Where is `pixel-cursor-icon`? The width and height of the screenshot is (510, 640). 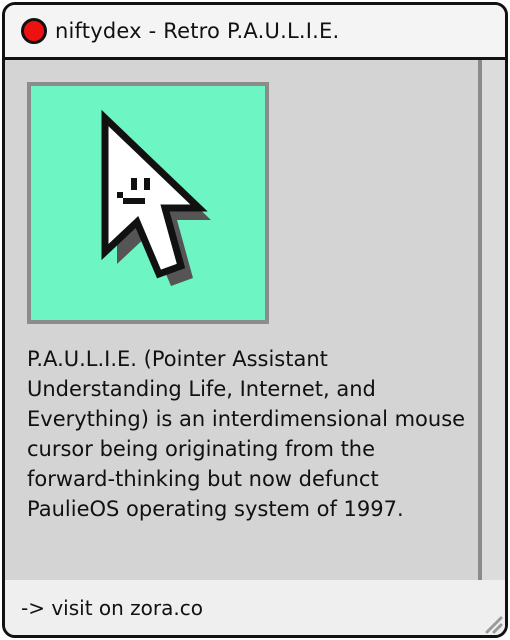 pixel-cursor-icon is located at coordinates (156, 197).